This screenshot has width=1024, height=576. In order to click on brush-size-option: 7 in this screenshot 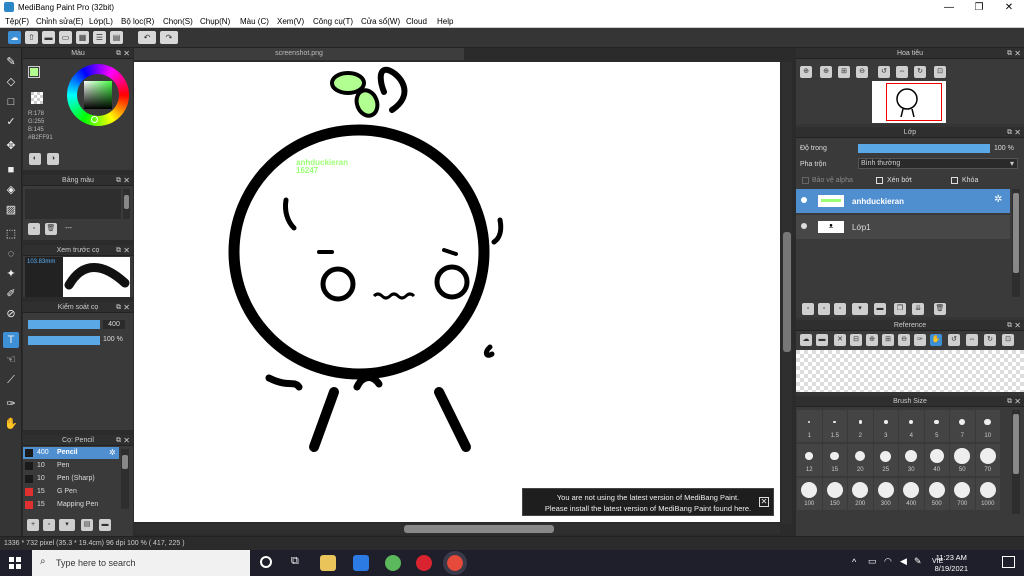, I will do `click(962, 426)`.